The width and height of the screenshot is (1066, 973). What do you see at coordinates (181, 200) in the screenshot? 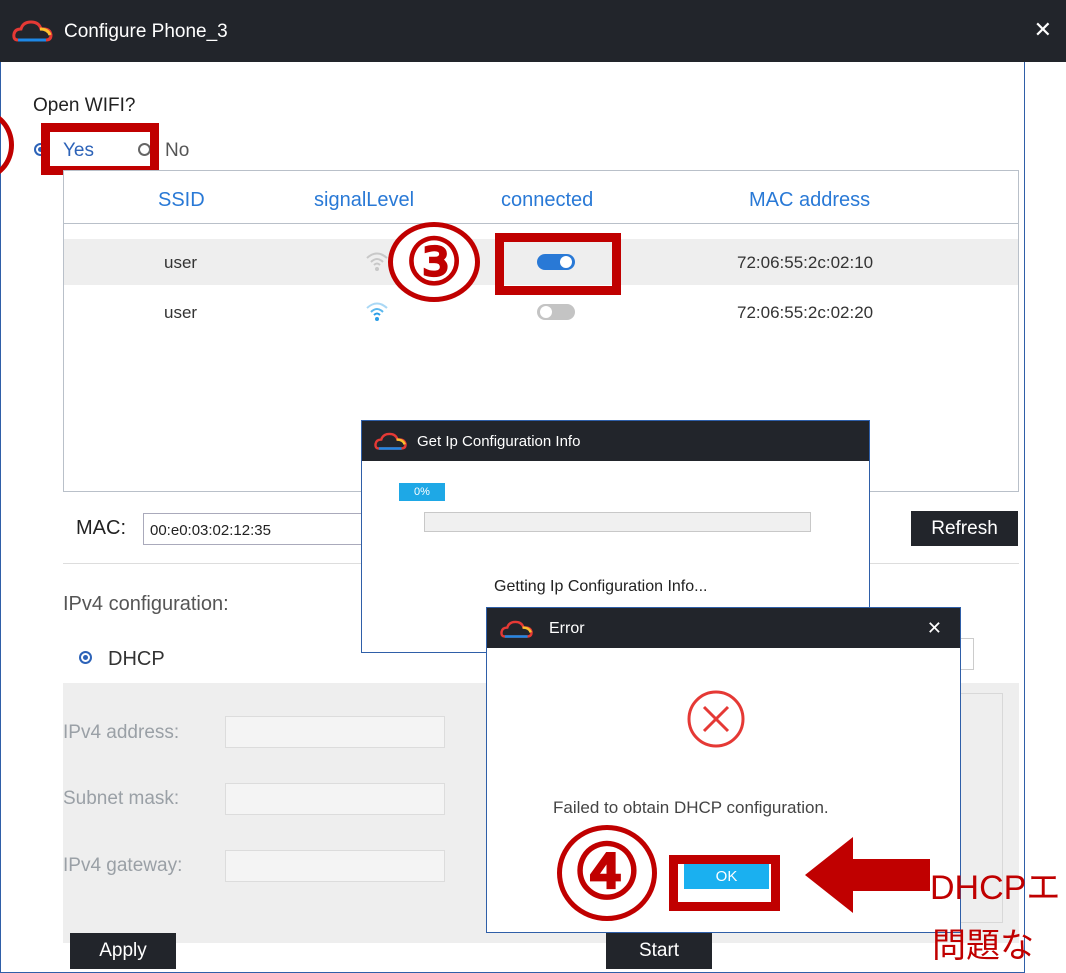
I see `col-ssid: SSID` at bounding box center [181, 200].